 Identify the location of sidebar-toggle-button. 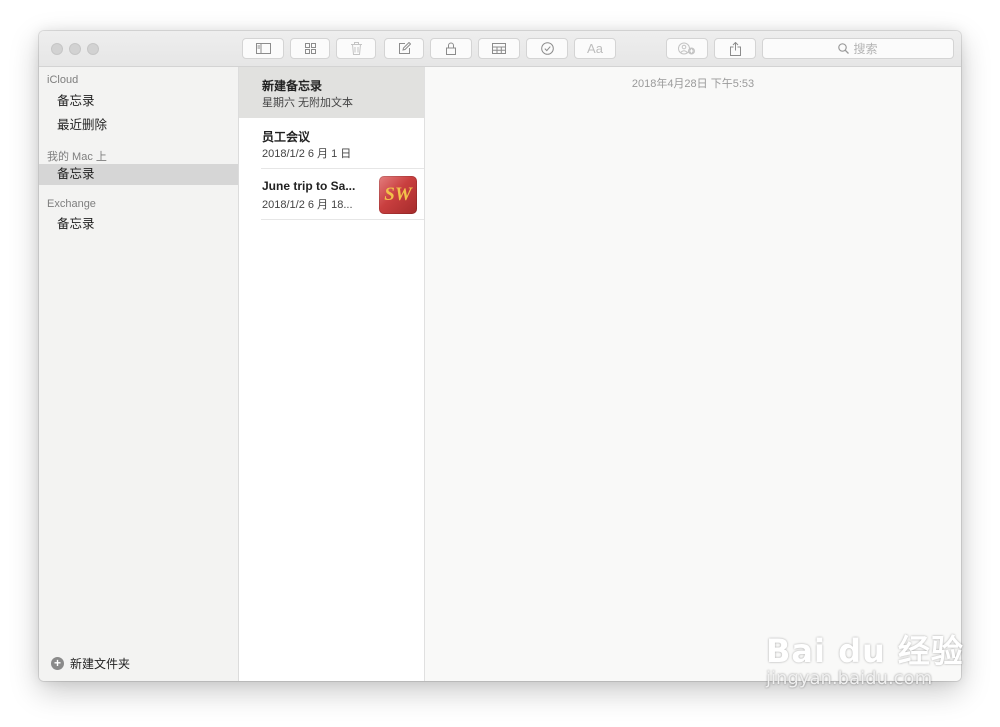
(263, 48).